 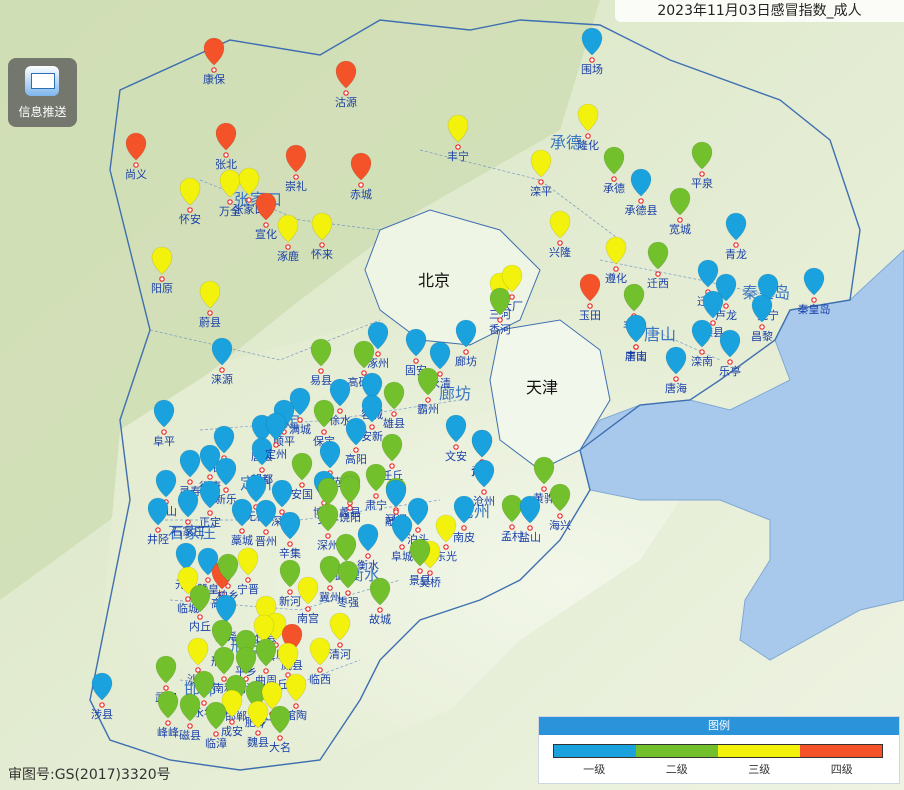 I want to click on station-label: 围场, so click(x=592, y=69).